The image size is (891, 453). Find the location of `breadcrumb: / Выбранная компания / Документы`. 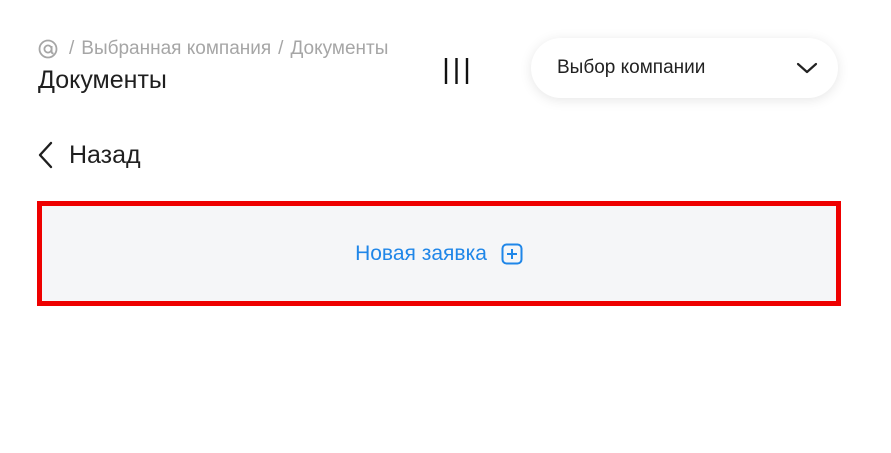

breadcrumb: / Выбранная компания / Документы is located at coordinates (213, 49).